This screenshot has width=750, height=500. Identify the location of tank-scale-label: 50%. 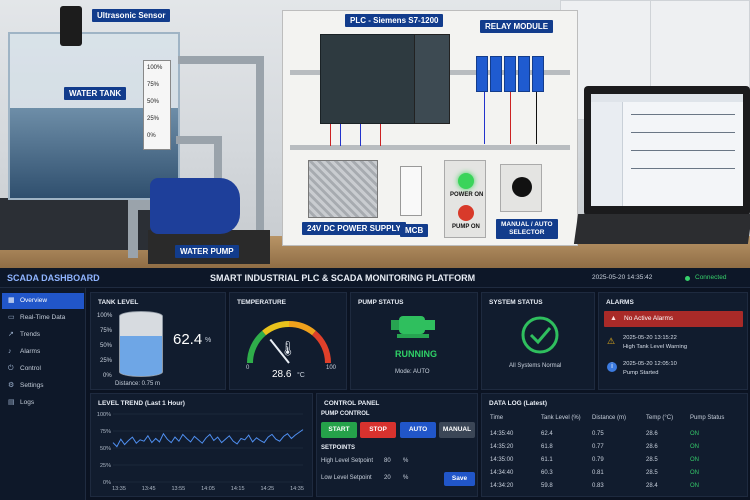
(153, 102).